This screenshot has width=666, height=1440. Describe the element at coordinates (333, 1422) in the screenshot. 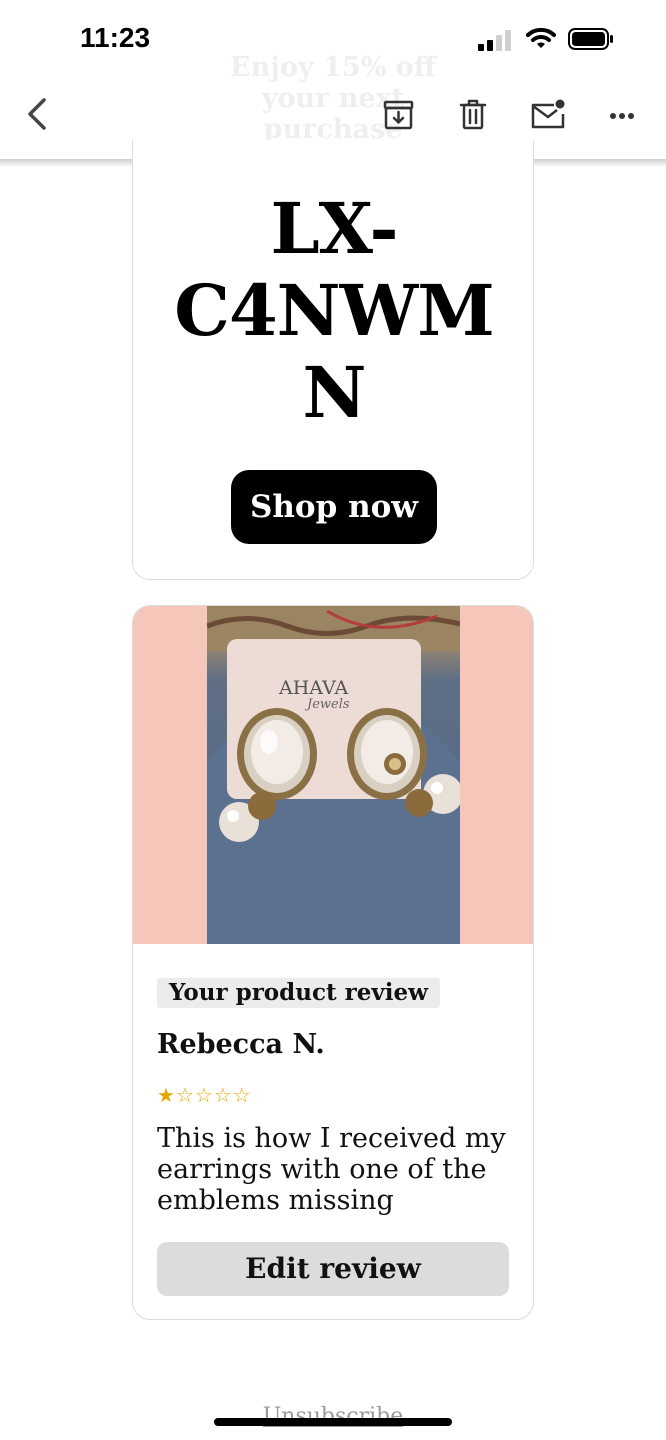

I see `home-indicator` at that location.